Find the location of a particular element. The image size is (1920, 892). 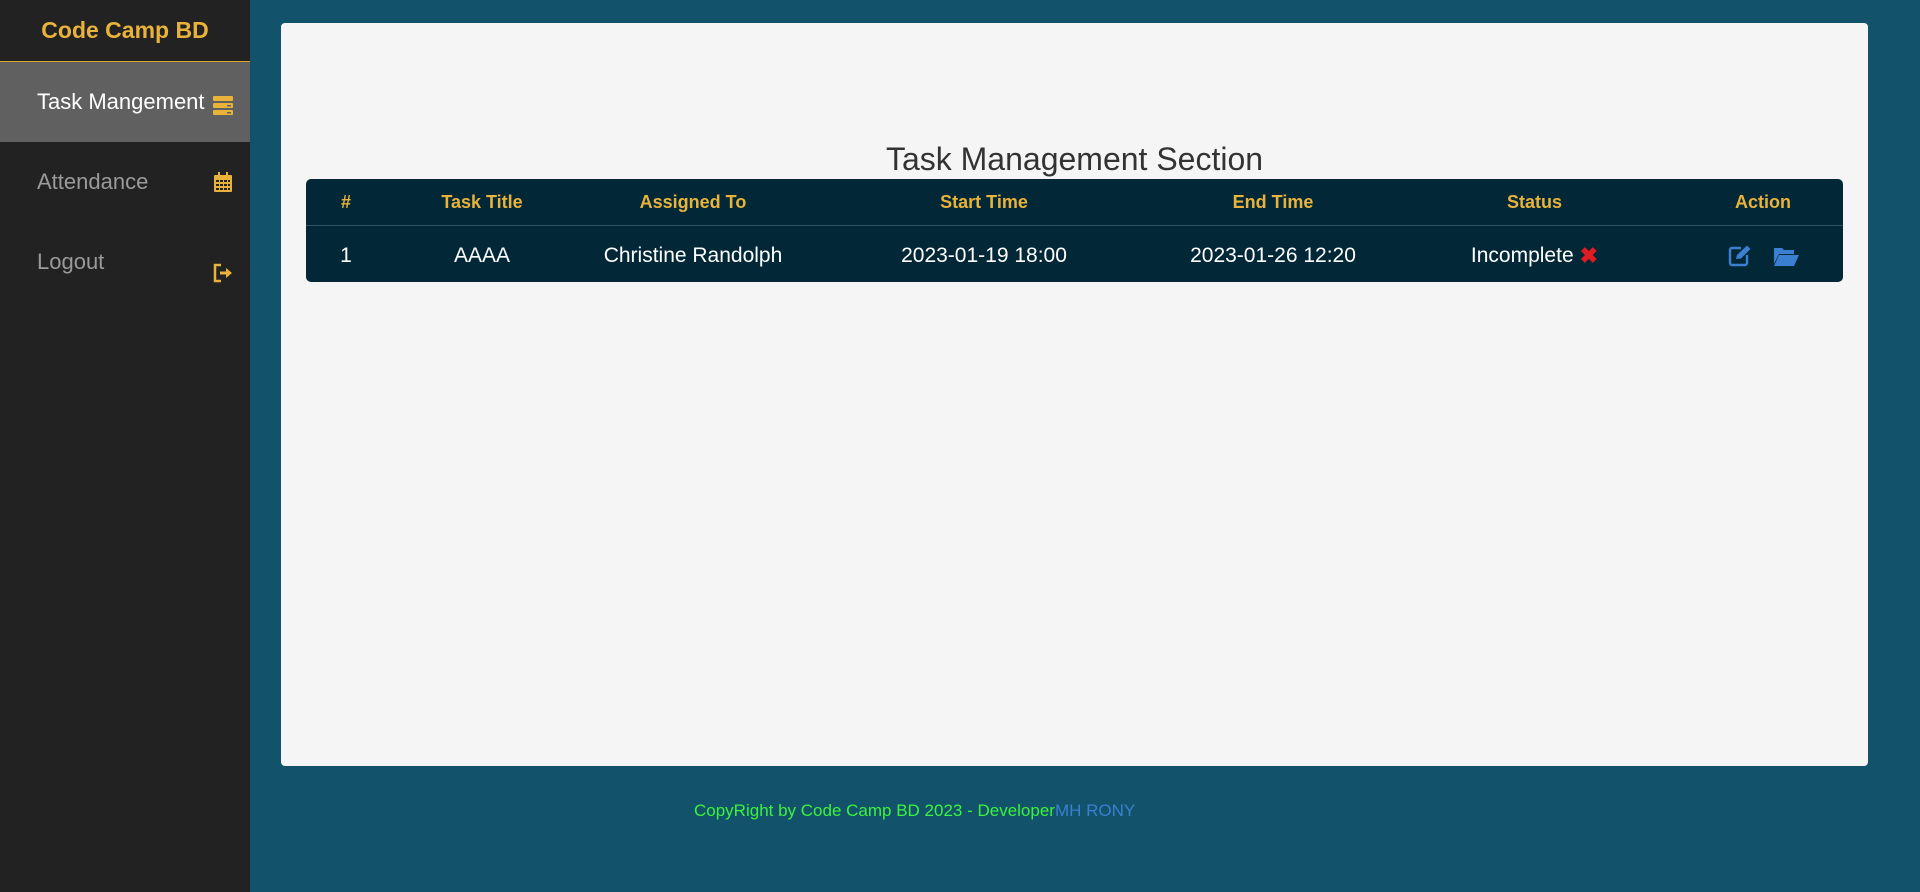

sidebar-item-logout: Logout is located at coordinates (125, 262).